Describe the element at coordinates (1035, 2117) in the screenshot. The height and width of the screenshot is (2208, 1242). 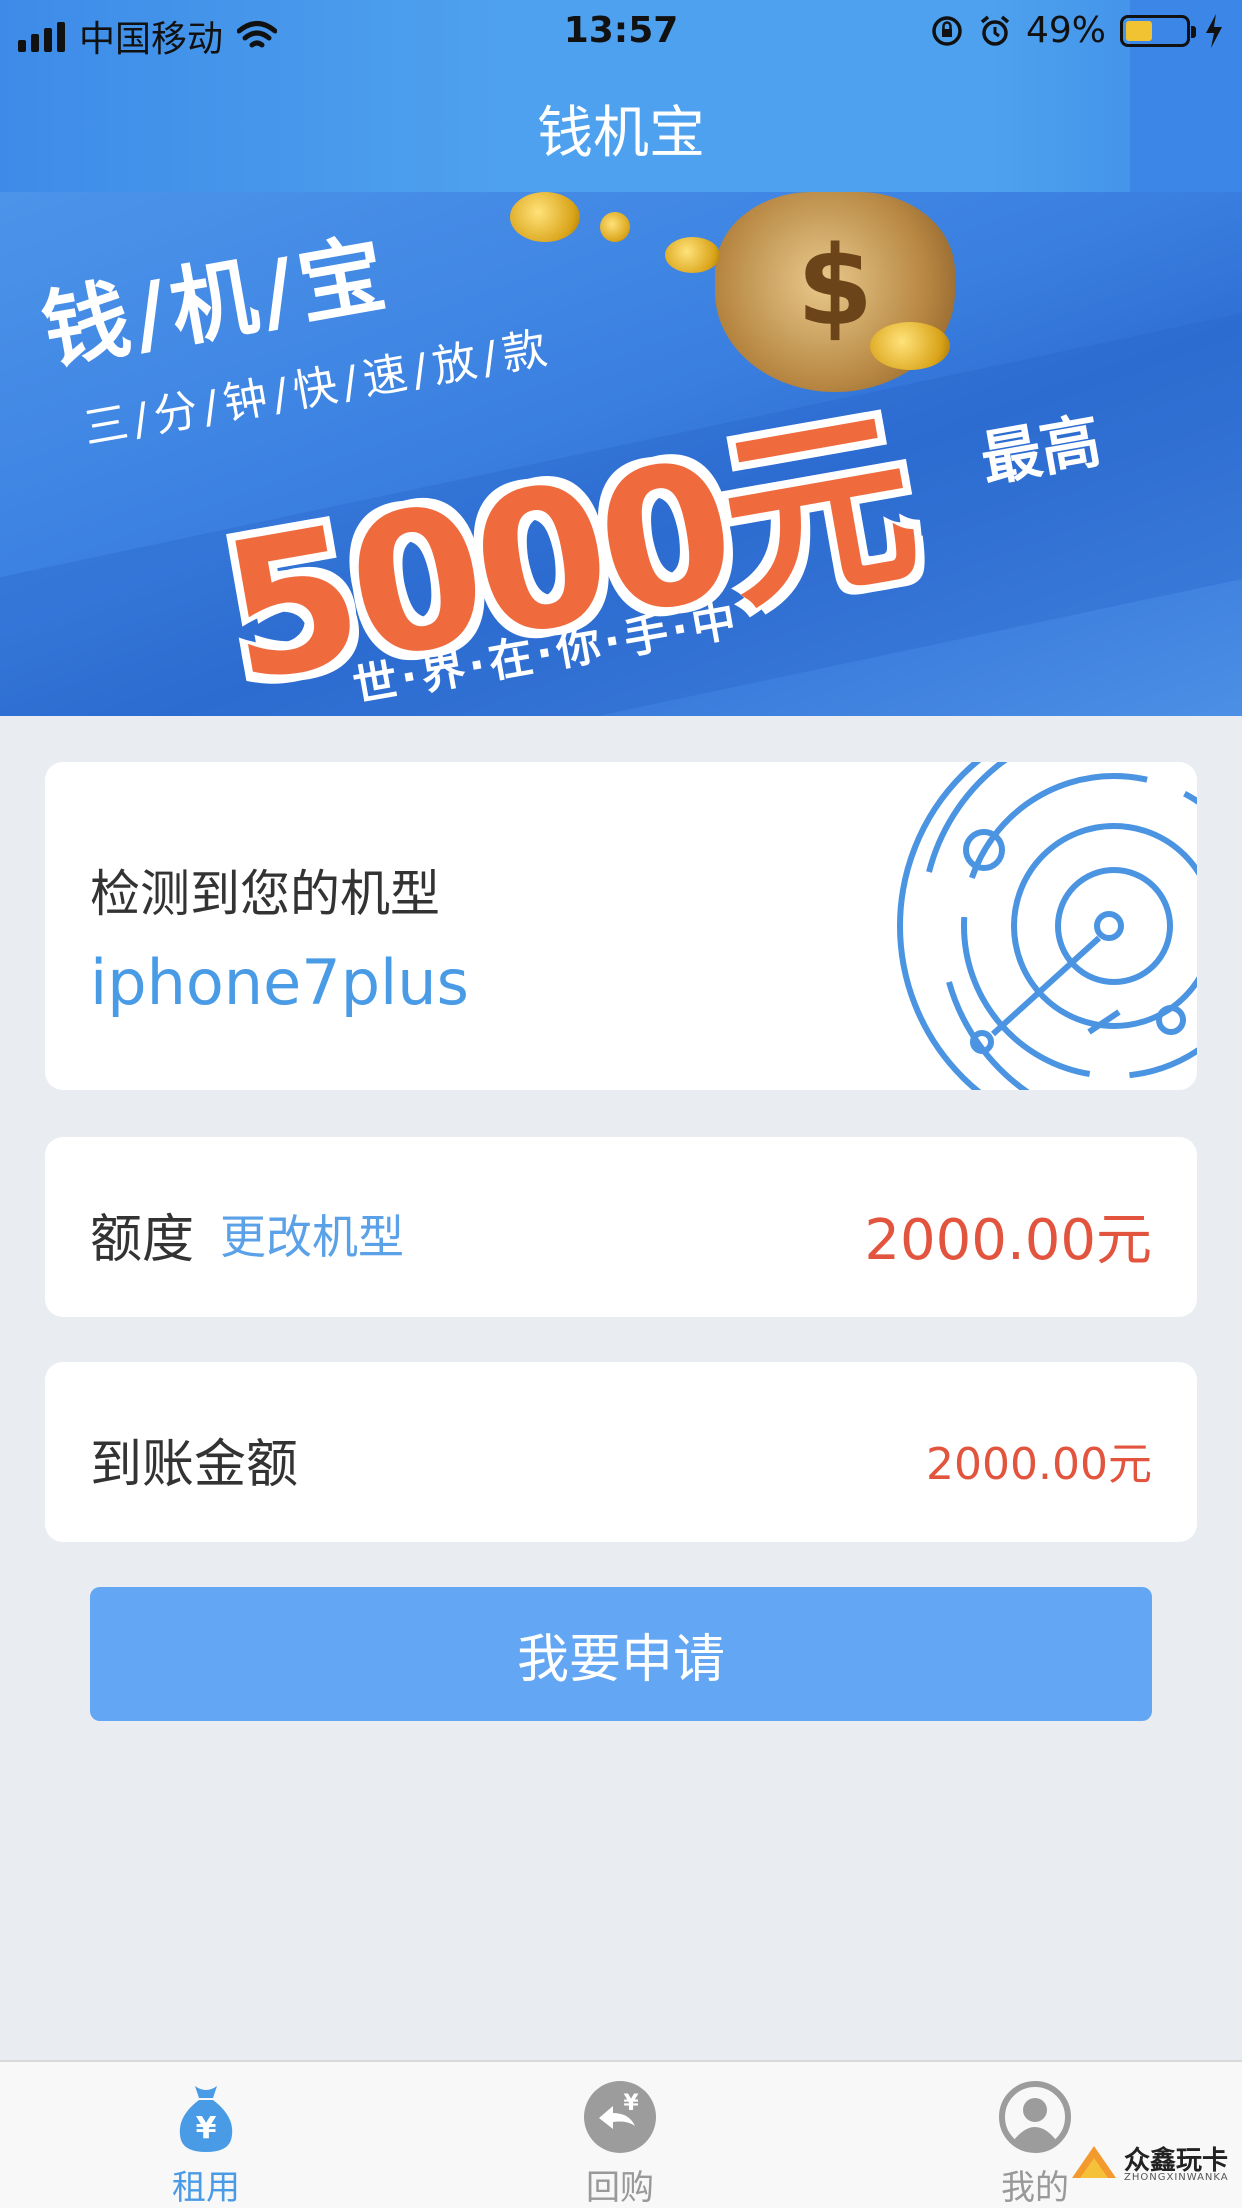
I see `user-icon` at that location.